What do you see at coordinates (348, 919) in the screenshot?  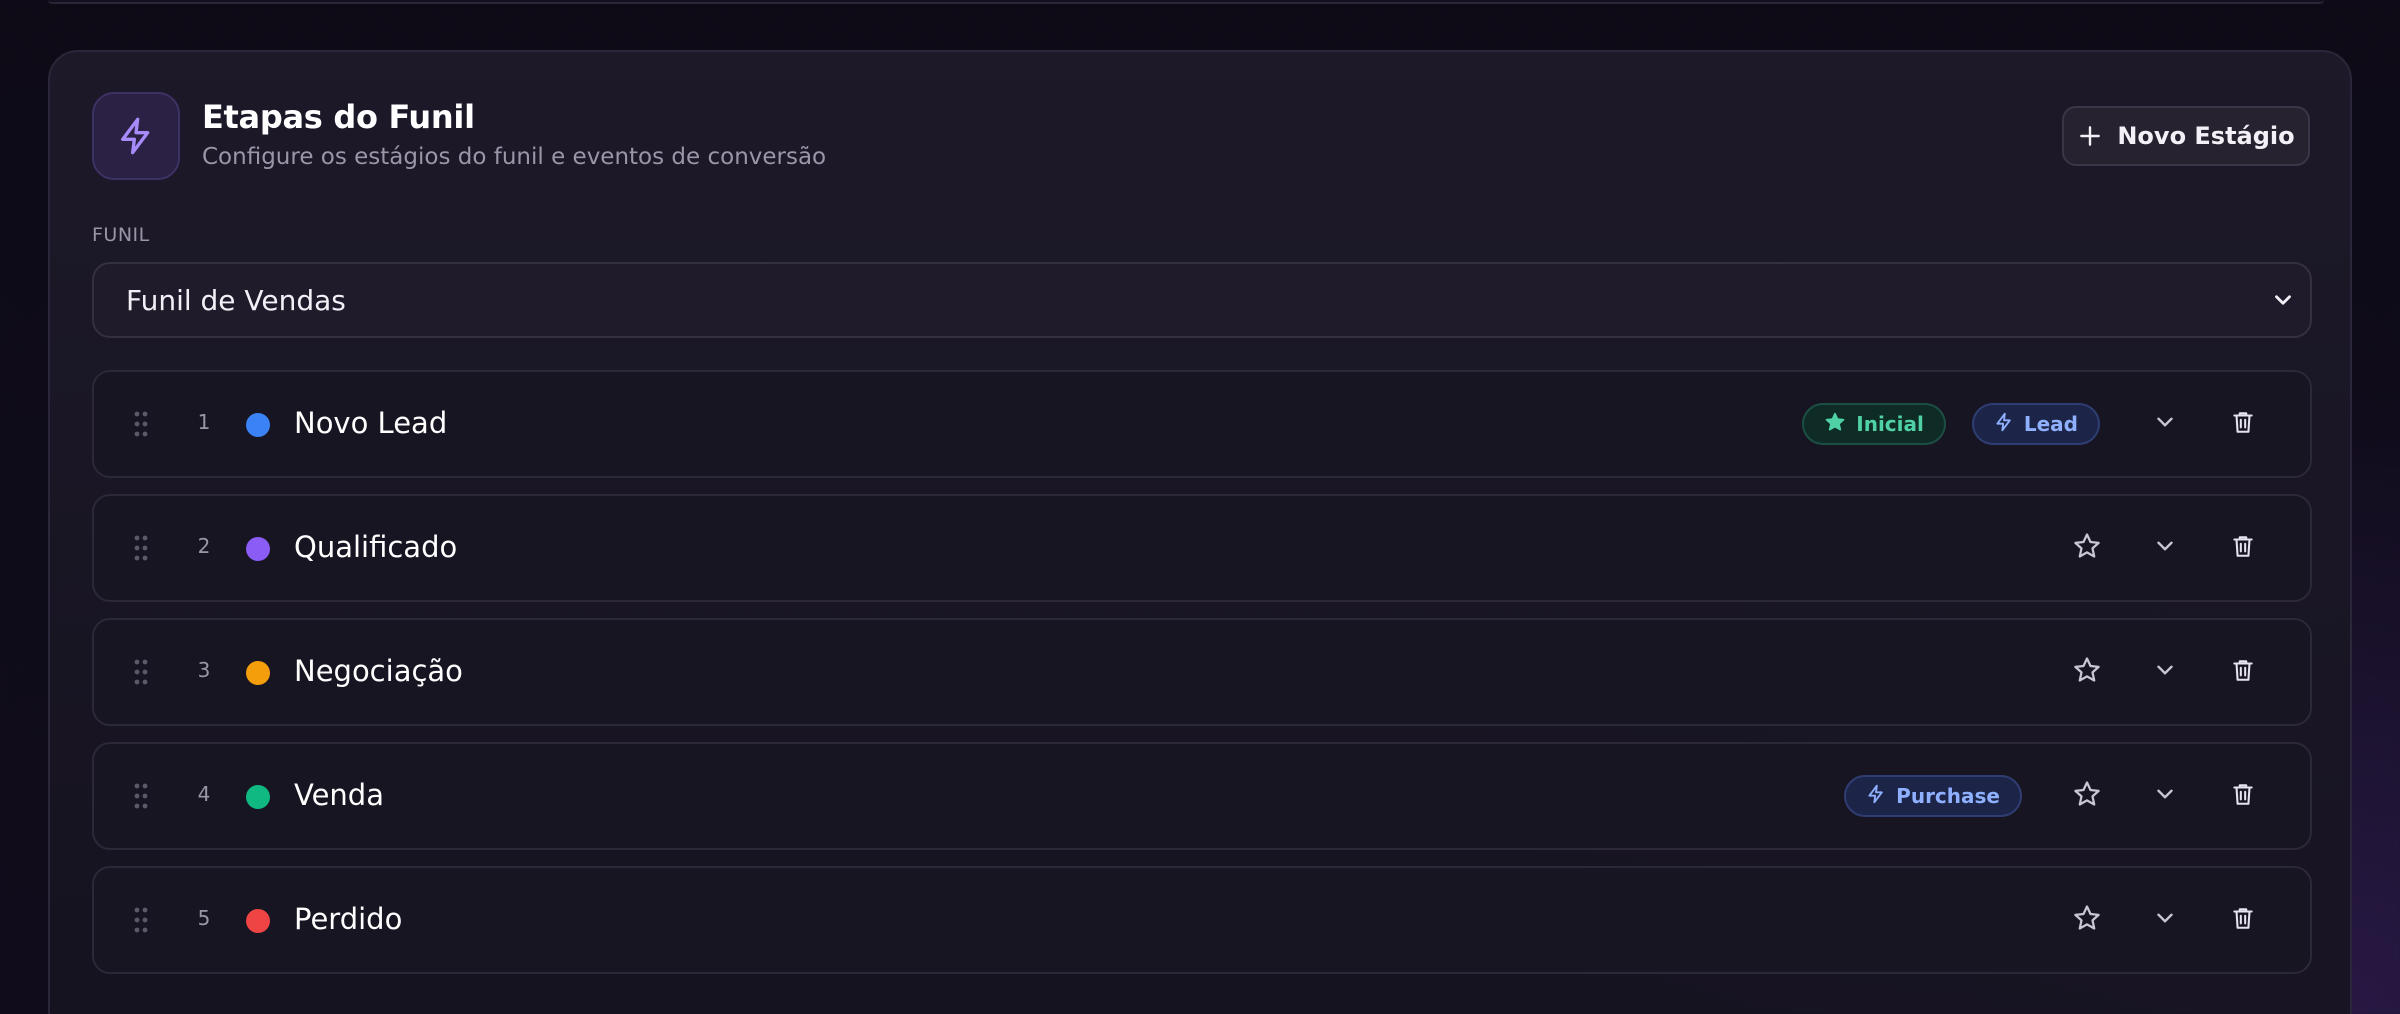 I see `stage-name: Perdido` at bounding box center [348, 919].